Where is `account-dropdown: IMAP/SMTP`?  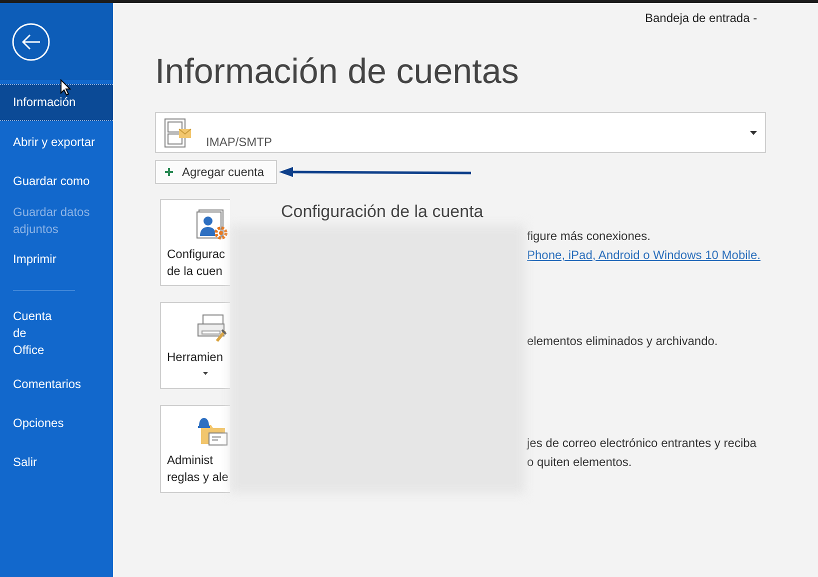 account-dropdown: IMAP/SMTP is located at coordinates (460, 132).